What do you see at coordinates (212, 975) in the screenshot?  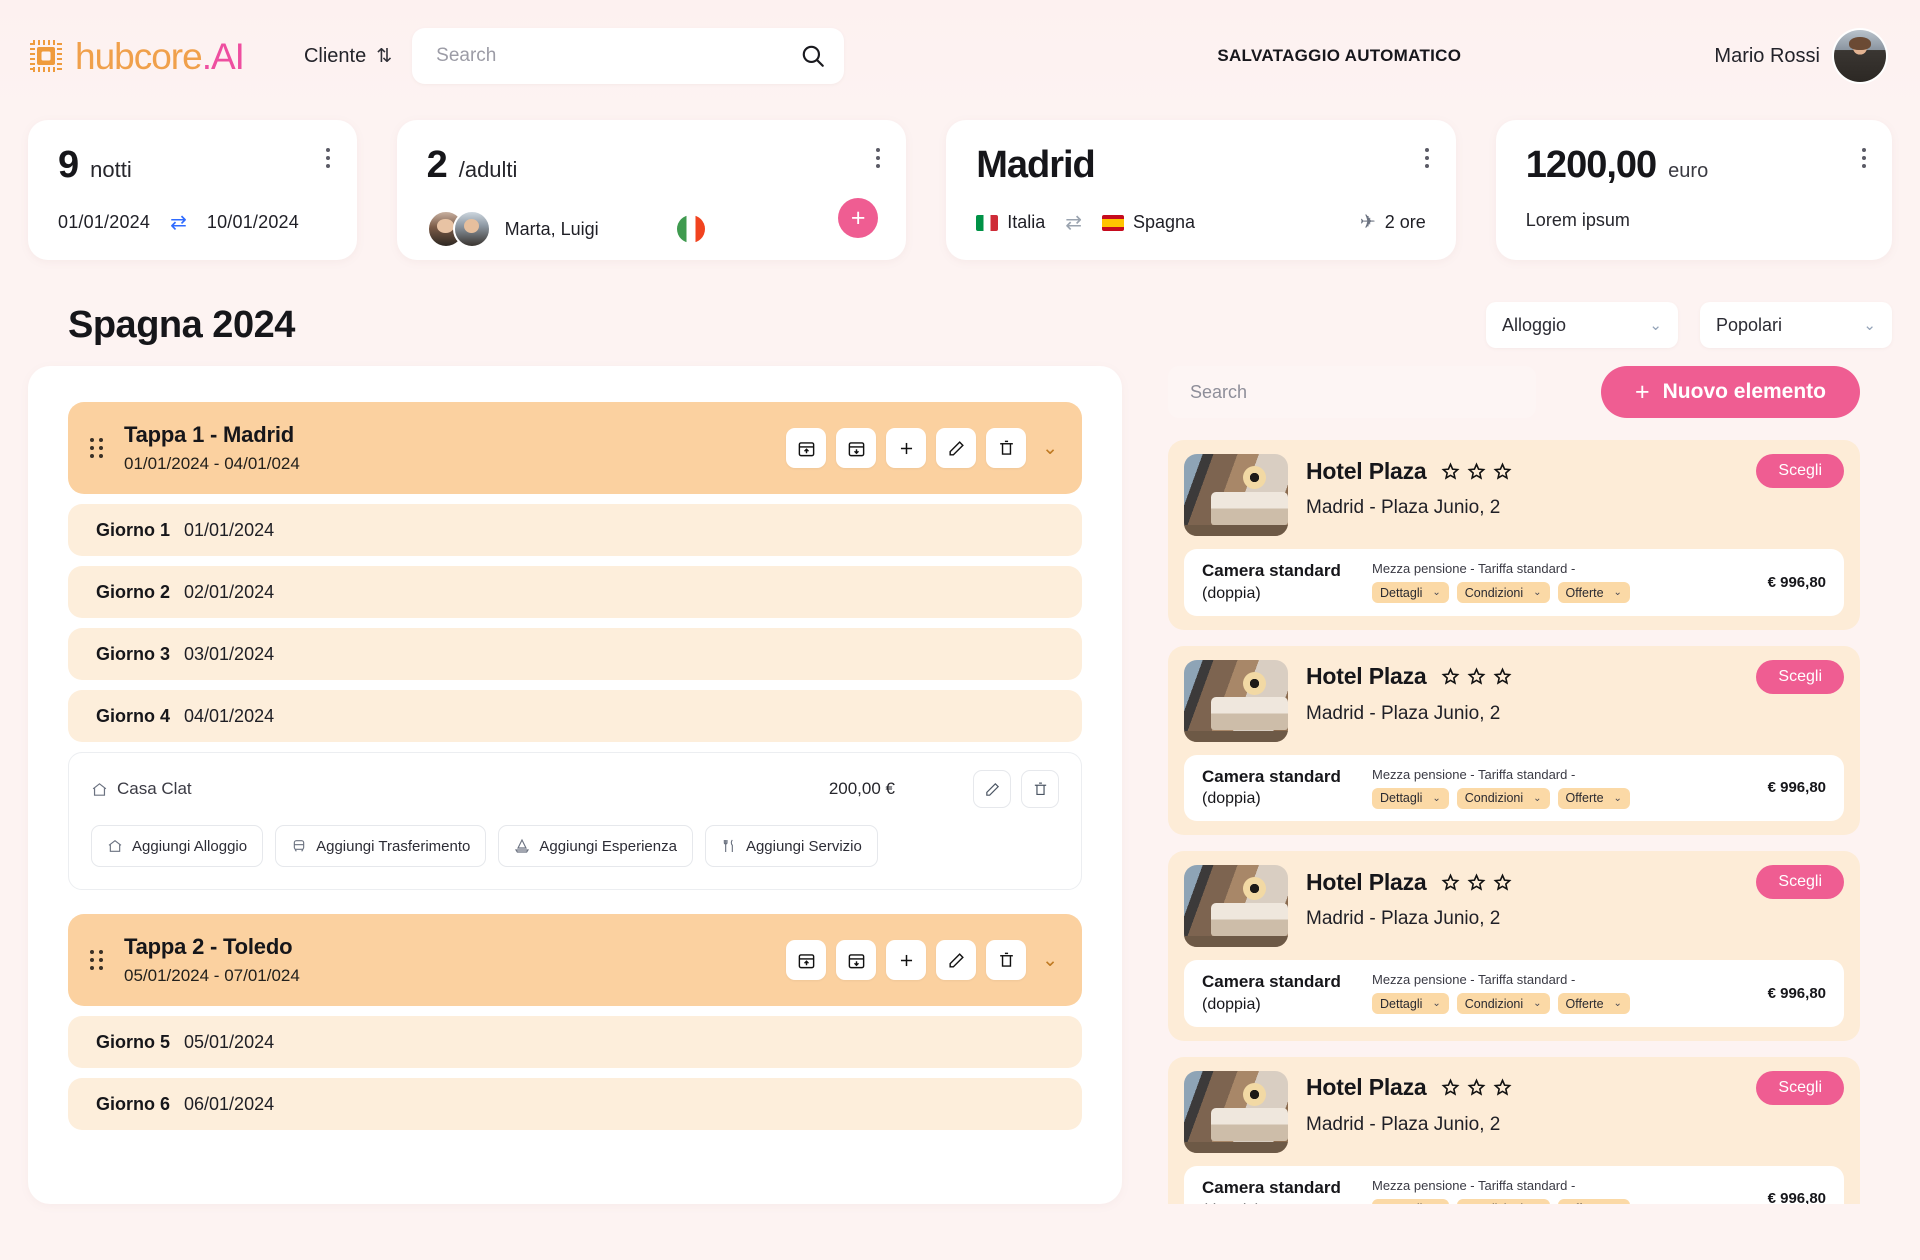 I see `stage-dates: 05/01/2024 - 07/01/024` at bounding box center [212, 975].